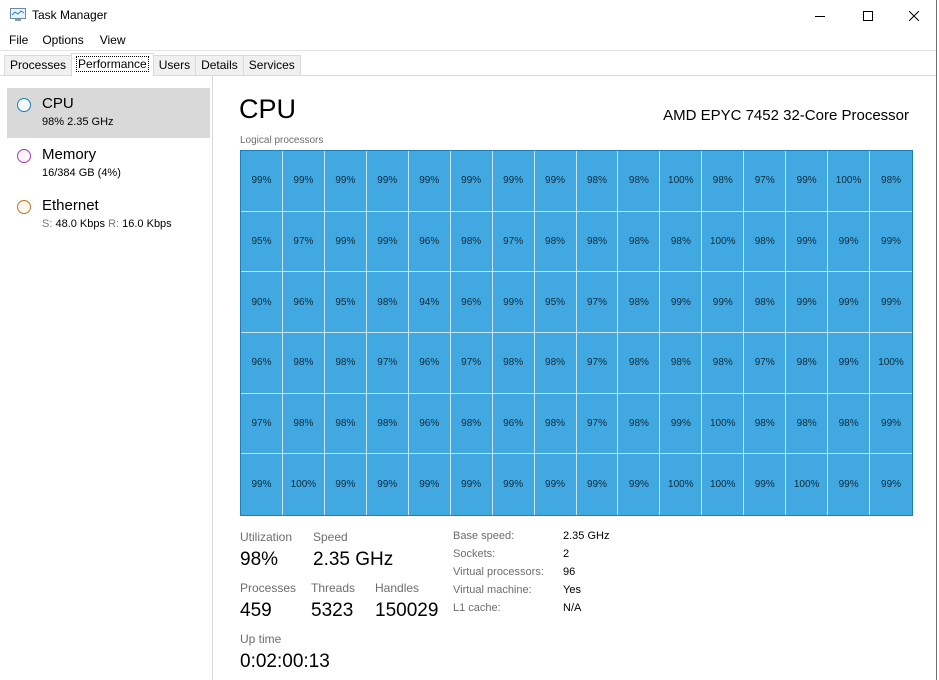  I want to click on virtual-machine-value: Yes, so click(572, 590).